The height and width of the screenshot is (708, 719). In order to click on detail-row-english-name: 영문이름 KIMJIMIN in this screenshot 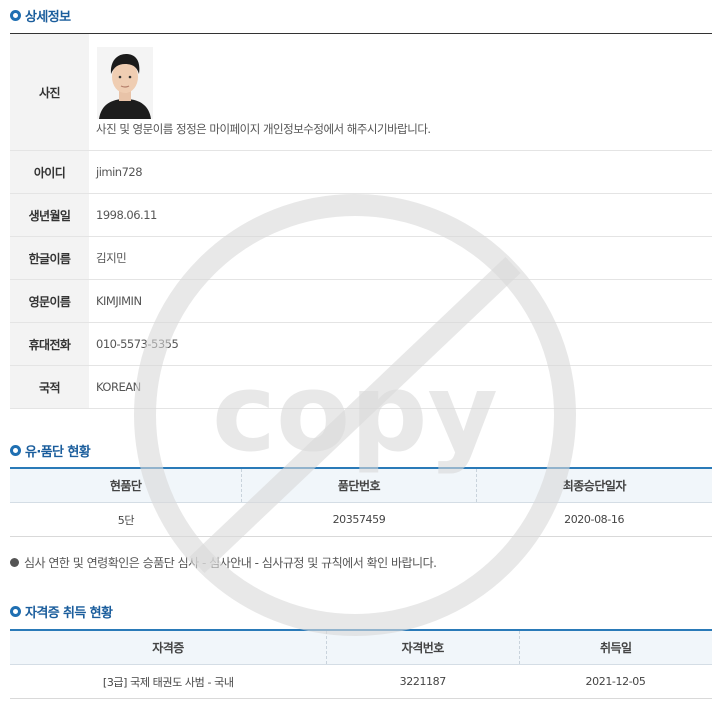, I will do `click(361, 301)`.